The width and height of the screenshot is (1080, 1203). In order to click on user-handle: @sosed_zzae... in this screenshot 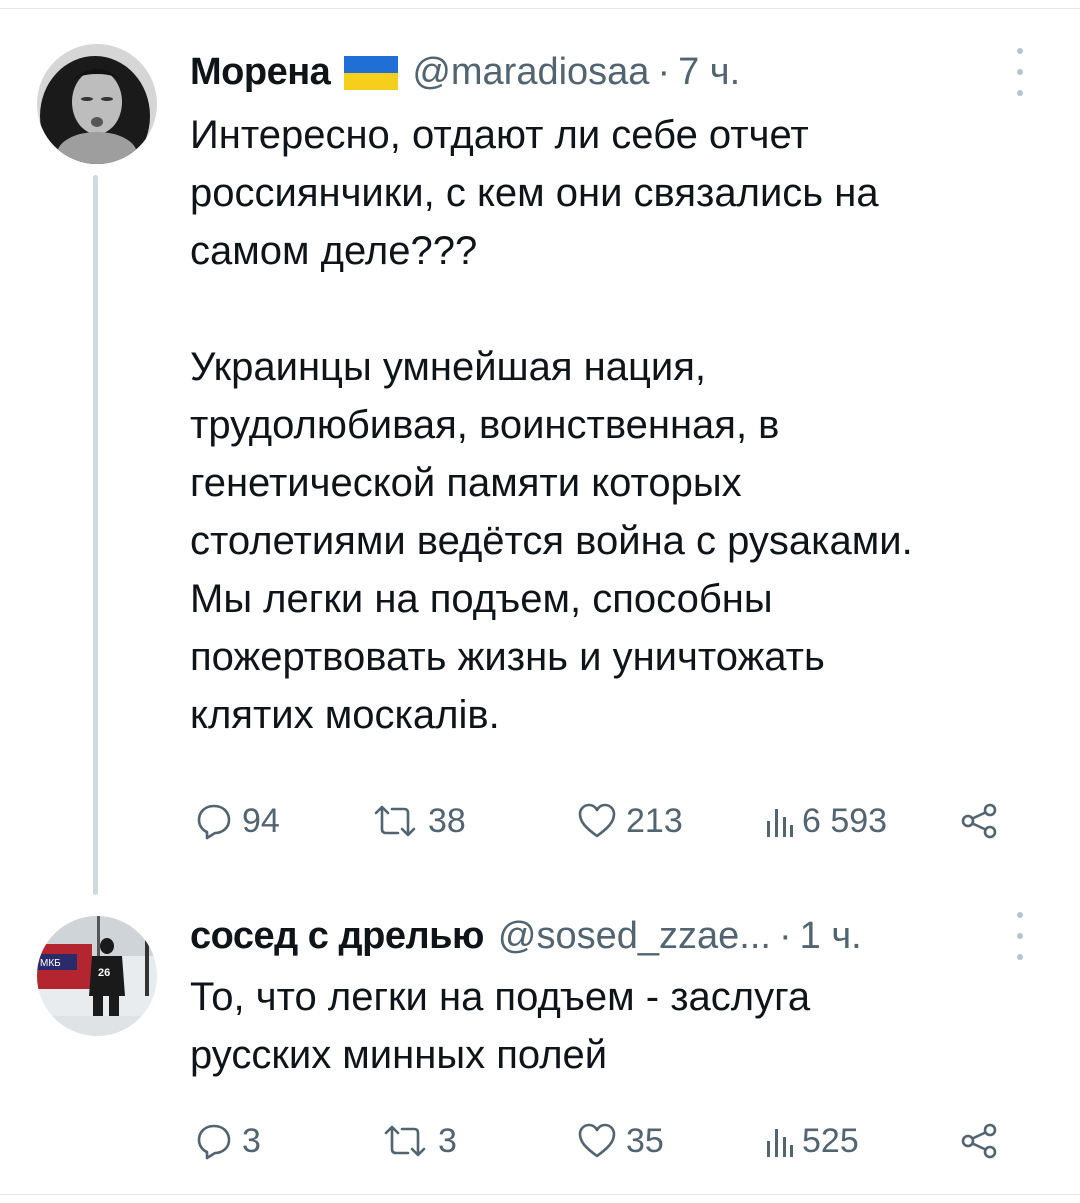, I will do `click(634, 936)`.